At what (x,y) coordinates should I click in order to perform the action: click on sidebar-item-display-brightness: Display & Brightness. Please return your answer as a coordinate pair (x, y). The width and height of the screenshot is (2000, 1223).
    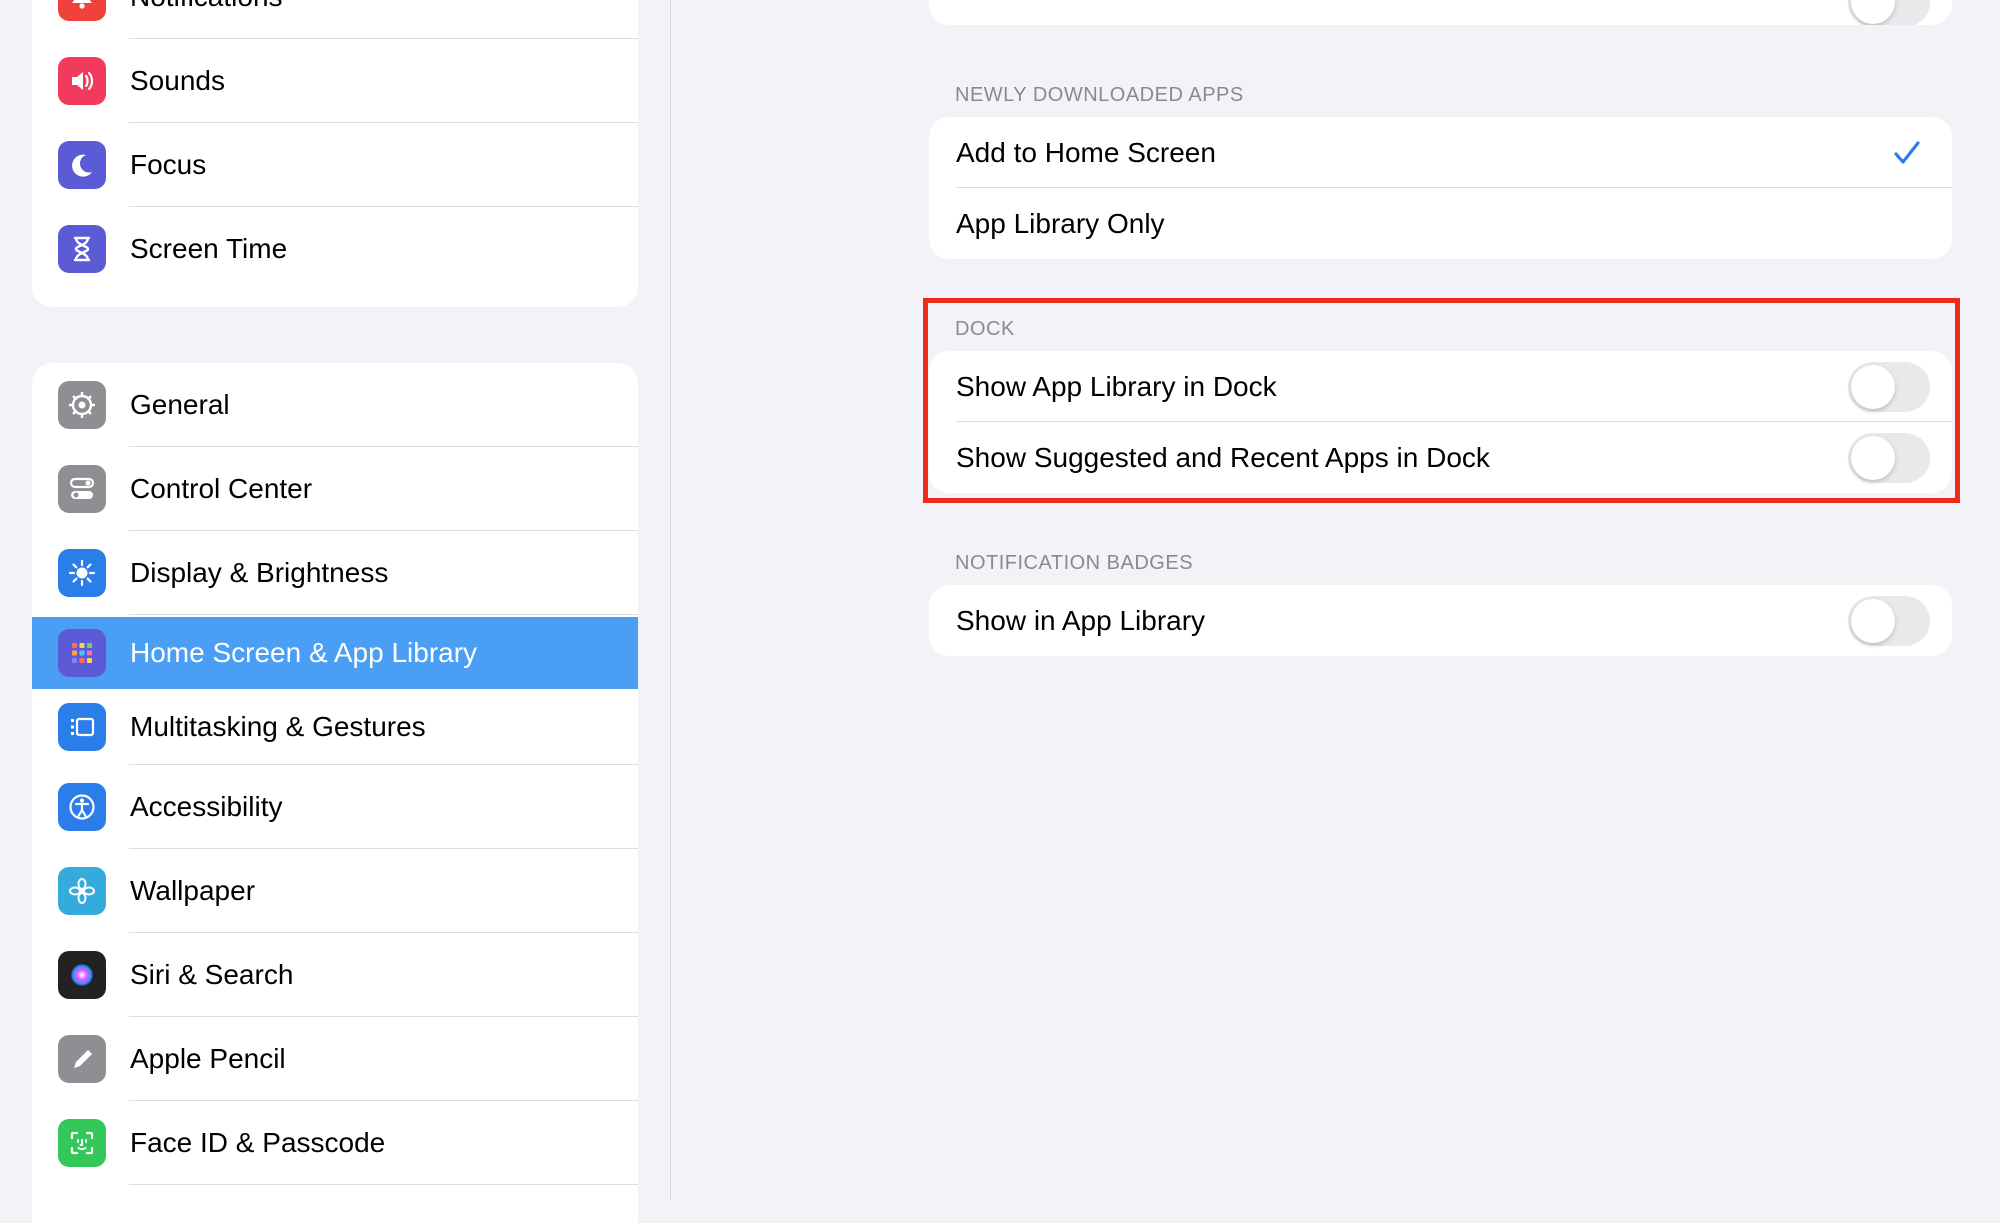
    Looking at the image, I should click on (335, 573).